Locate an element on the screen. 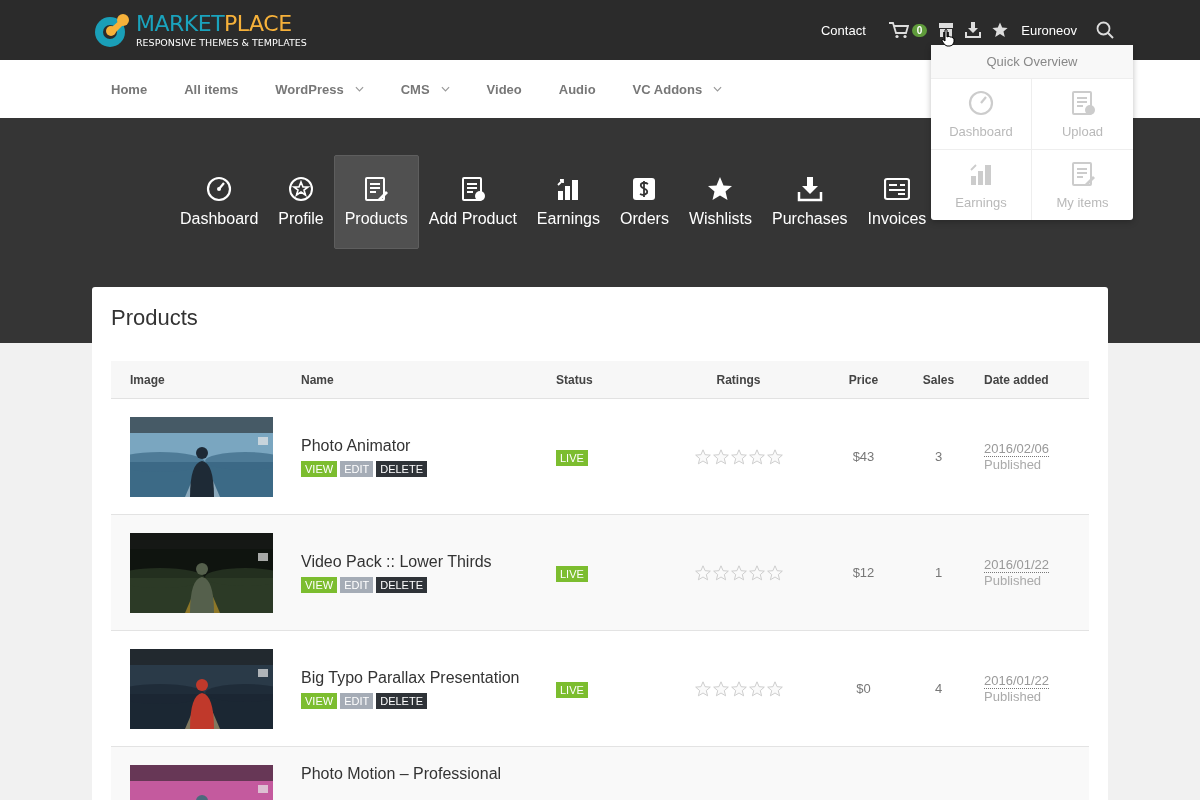  nav-link: WordPress is located at coordinates (319, 89).